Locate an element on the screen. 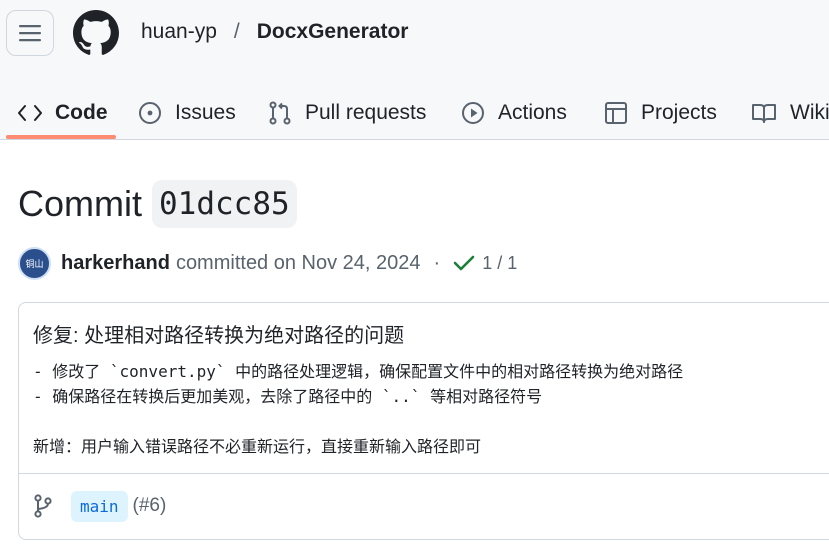  tab-code: Code is located at coordinates (63, 113).